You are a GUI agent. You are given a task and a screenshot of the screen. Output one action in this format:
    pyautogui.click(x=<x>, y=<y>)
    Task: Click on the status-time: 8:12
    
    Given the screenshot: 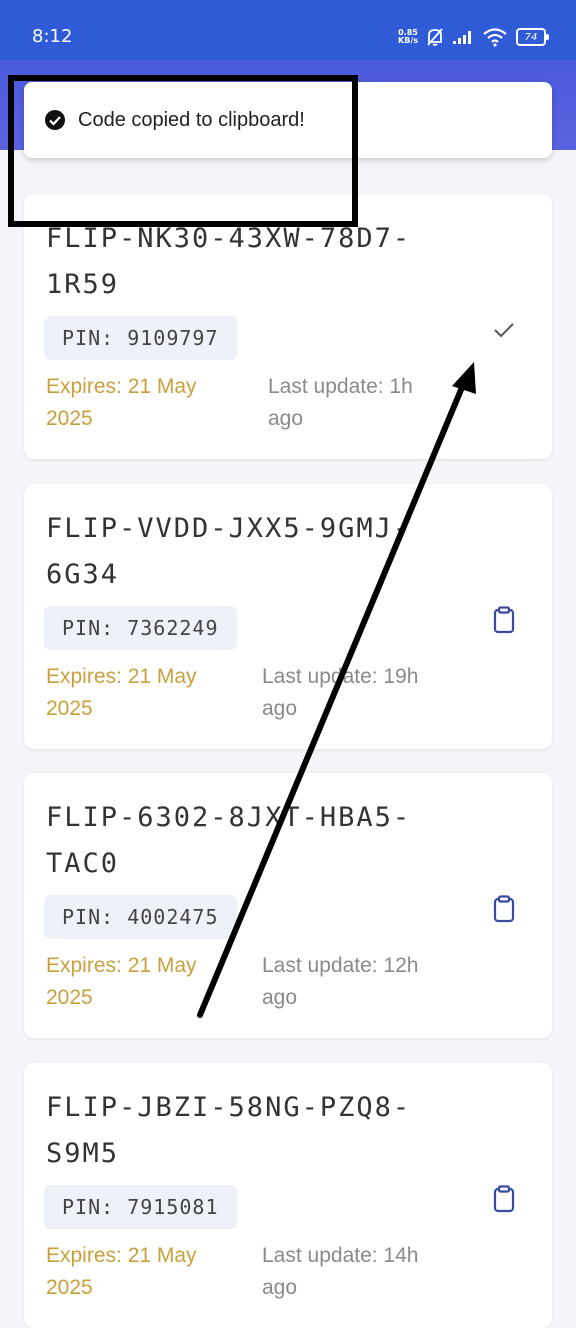 What is the action you would take?
    pyautogui.click(x=52, y=36)
    